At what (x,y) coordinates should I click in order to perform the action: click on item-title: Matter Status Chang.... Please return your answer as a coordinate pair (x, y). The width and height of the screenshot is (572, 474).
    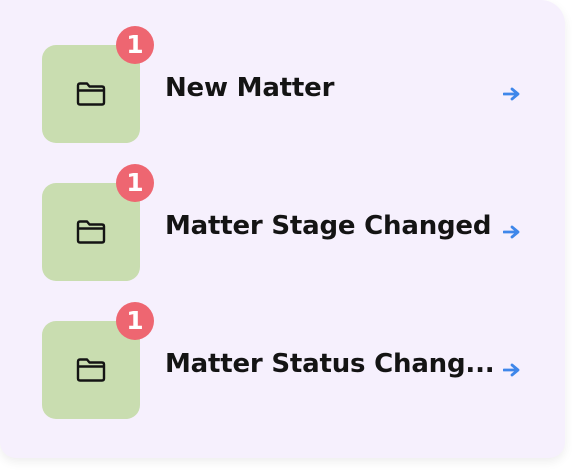
    Looking at the image, I should click on (330, 364).